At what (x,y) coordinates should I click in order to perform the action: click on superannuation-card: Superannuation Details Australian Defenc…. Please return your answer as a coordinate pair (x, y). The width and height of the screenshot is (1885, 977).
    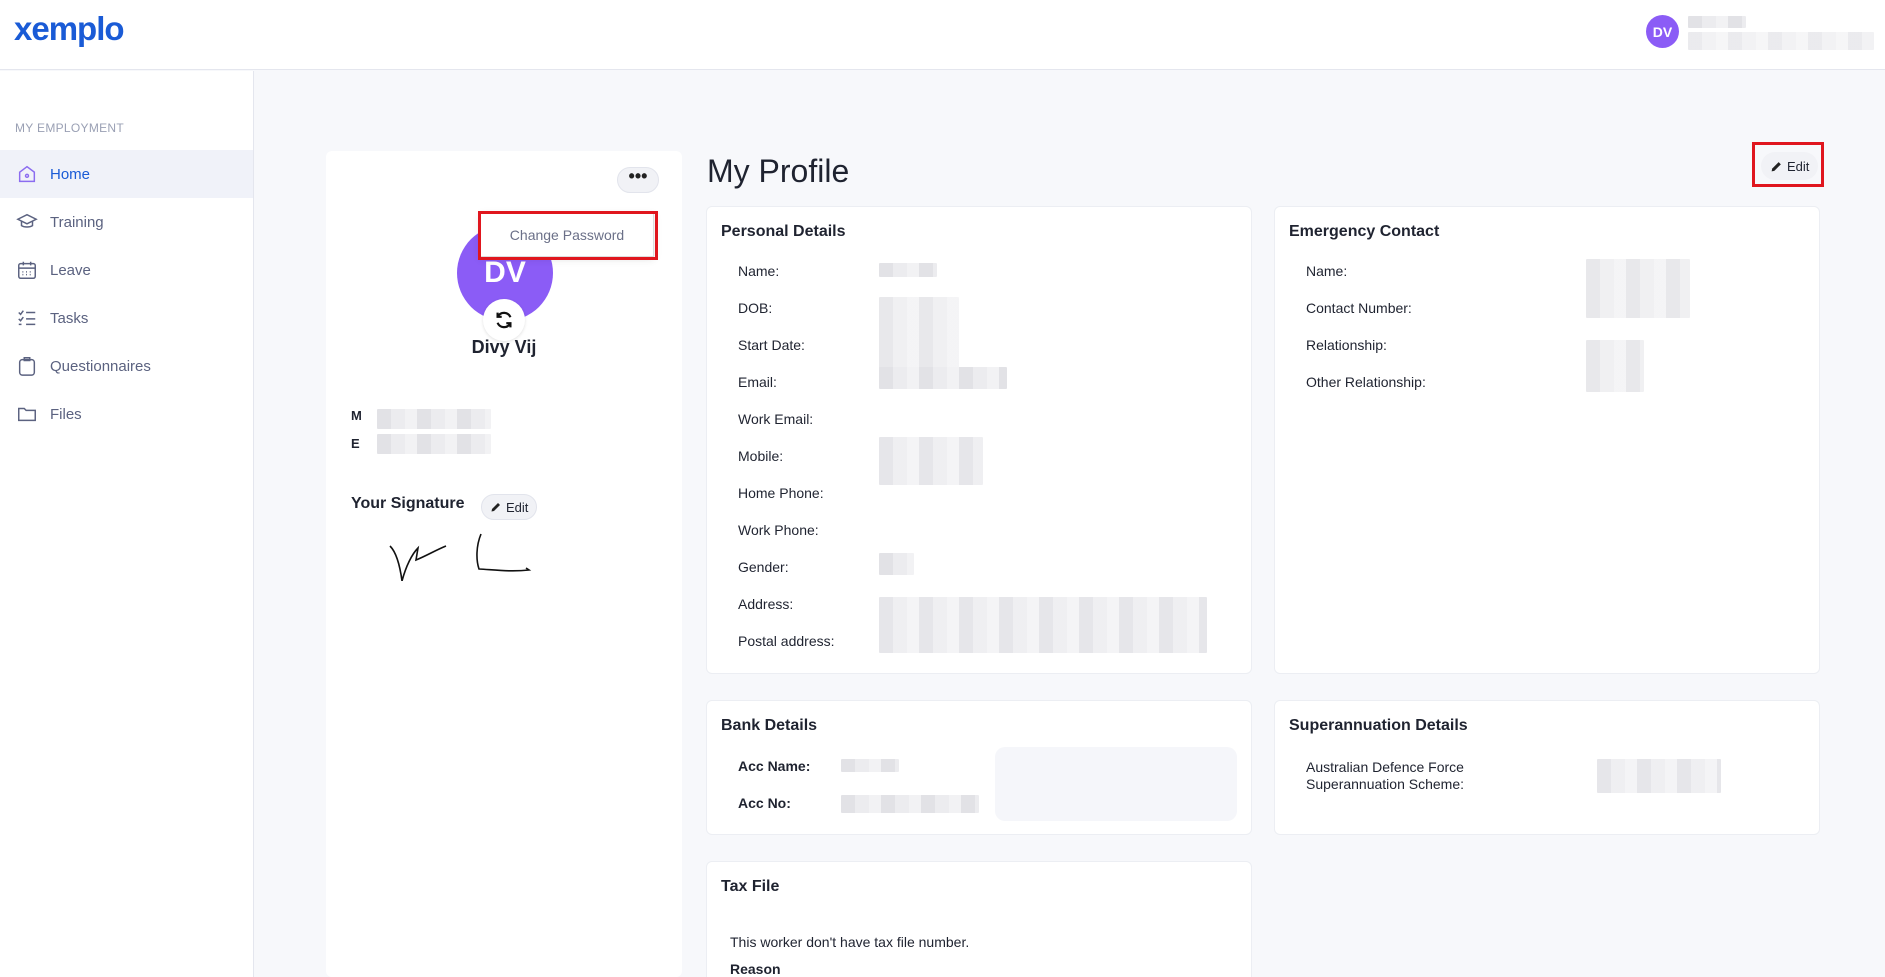
    Looking at the image, I should click on (1547, 767).